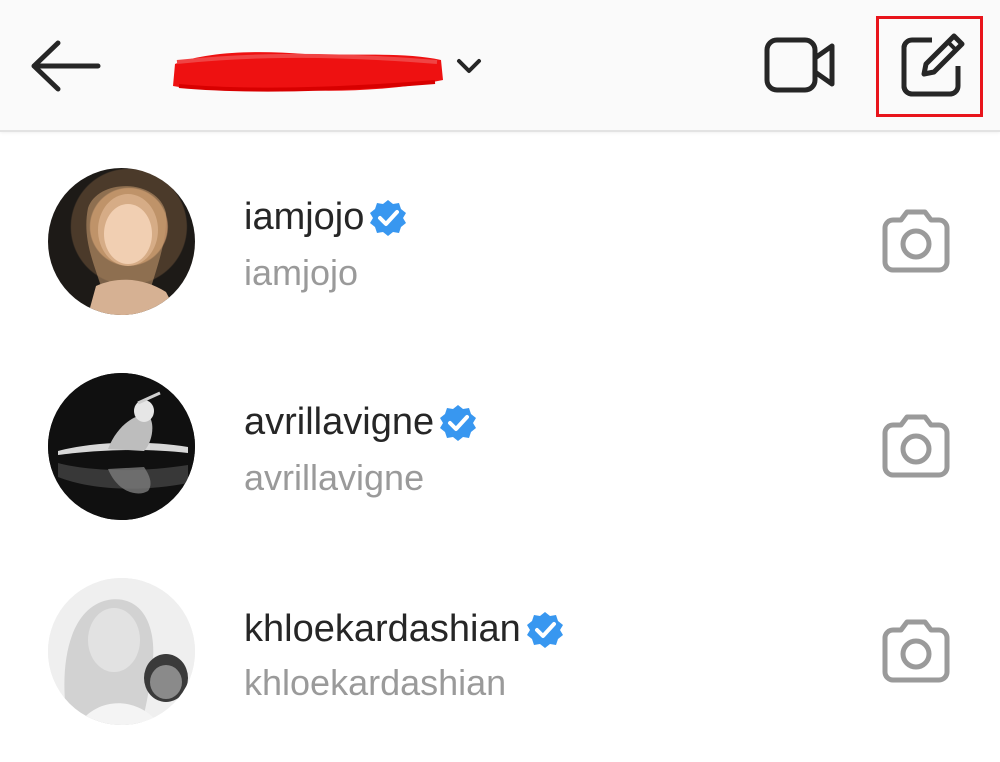  Describe the element at coordinates (304, 217) in the screenshot. I see `username-label: iamjojo` at that location.